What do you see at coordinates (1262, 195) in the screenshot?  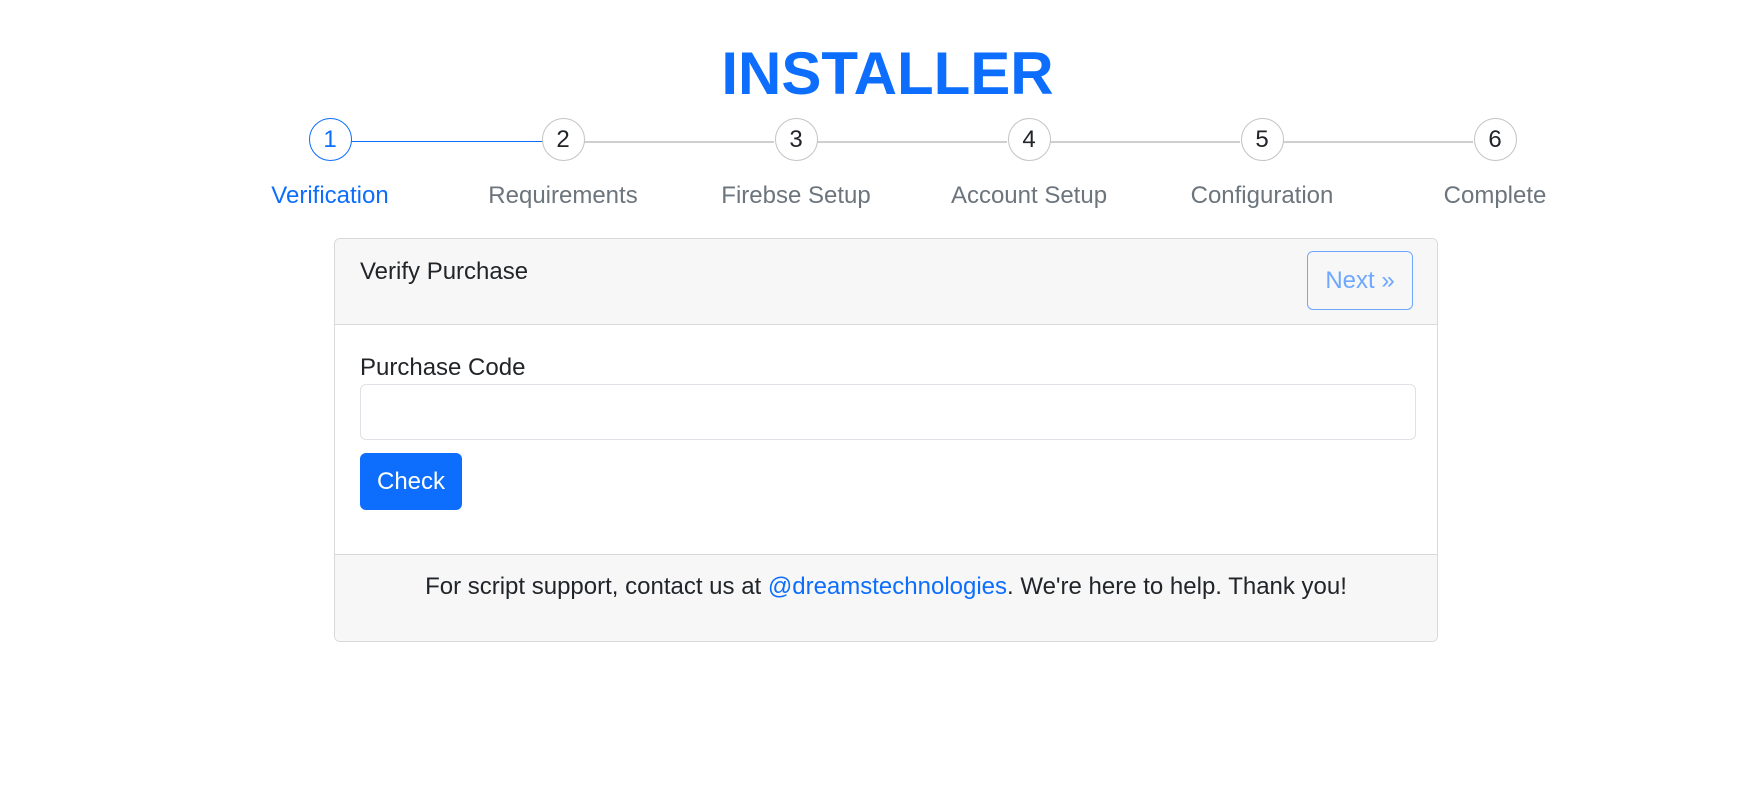 I see `step-label: Configuration` at bounding box center [1262, 195].